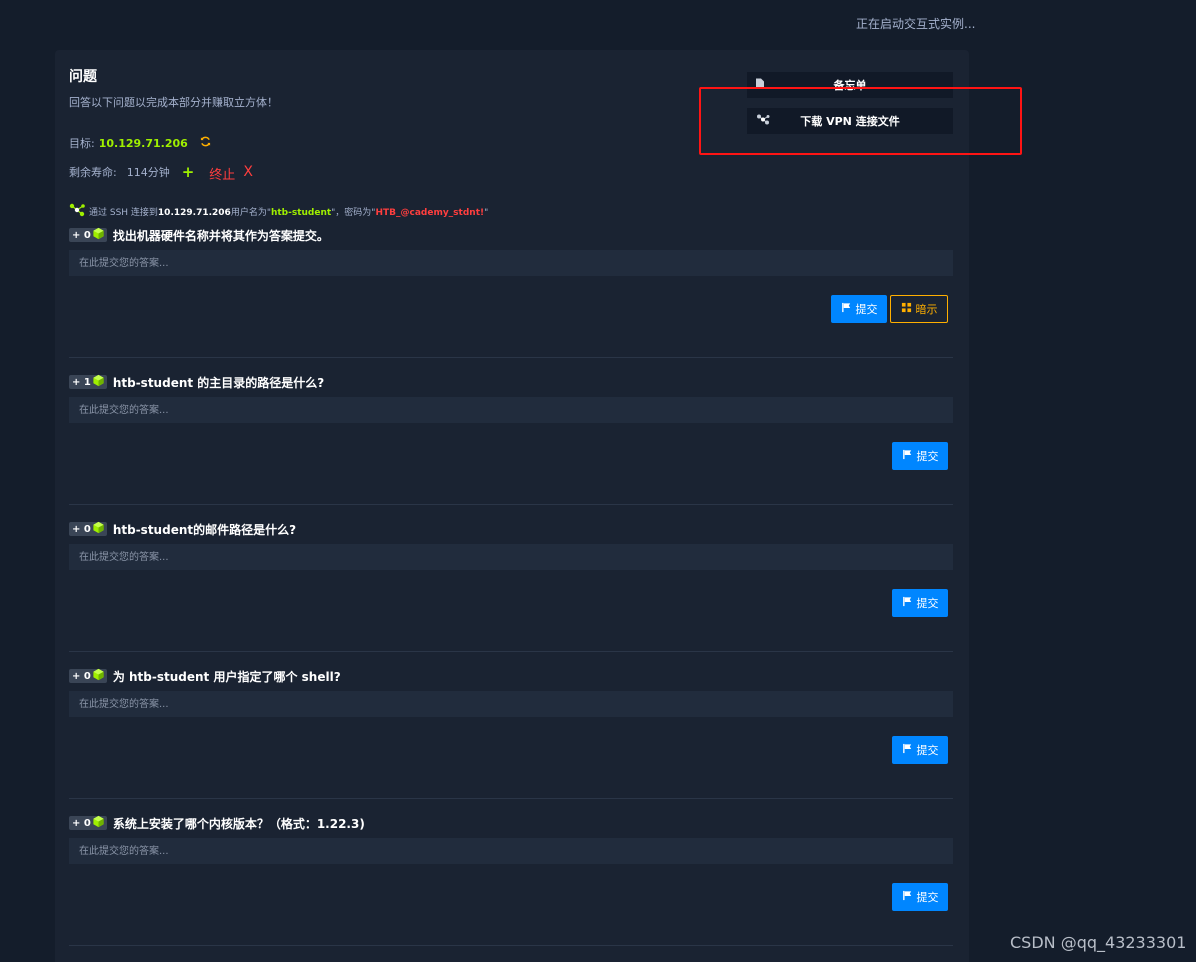 This screenshot has width=1196, height=962. I want to click on terminate-link: 终止, so click(222, 173).